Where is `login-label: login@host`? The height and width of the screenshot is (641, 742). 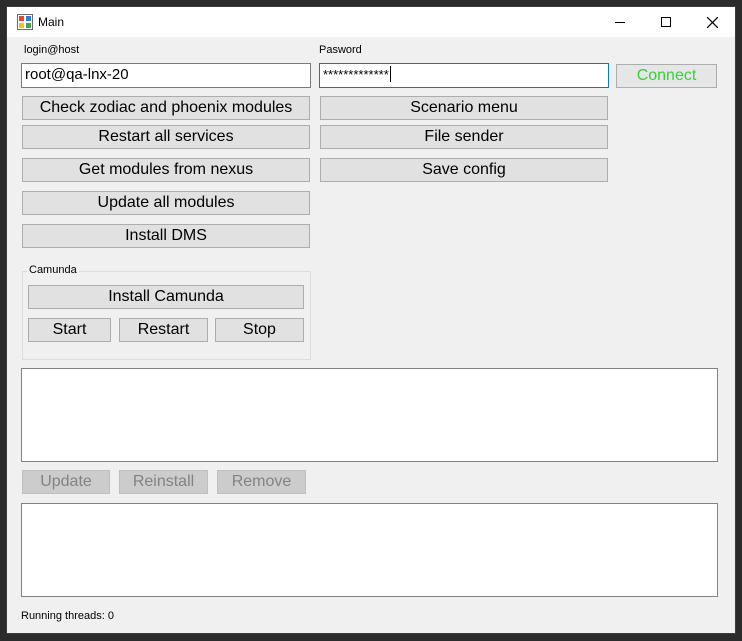
login-label: login@host is located at coordinates (52, 50).